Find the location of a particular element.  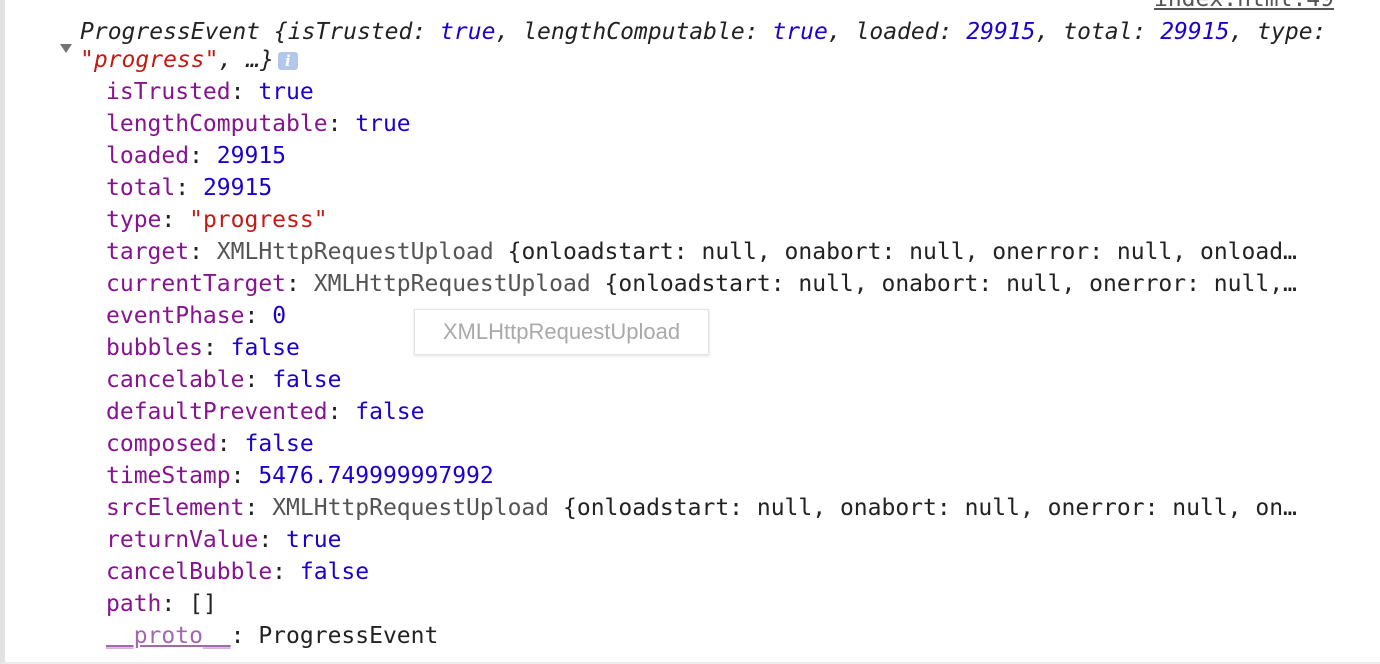

header-key: loaded is located at coordinates (897, 32).